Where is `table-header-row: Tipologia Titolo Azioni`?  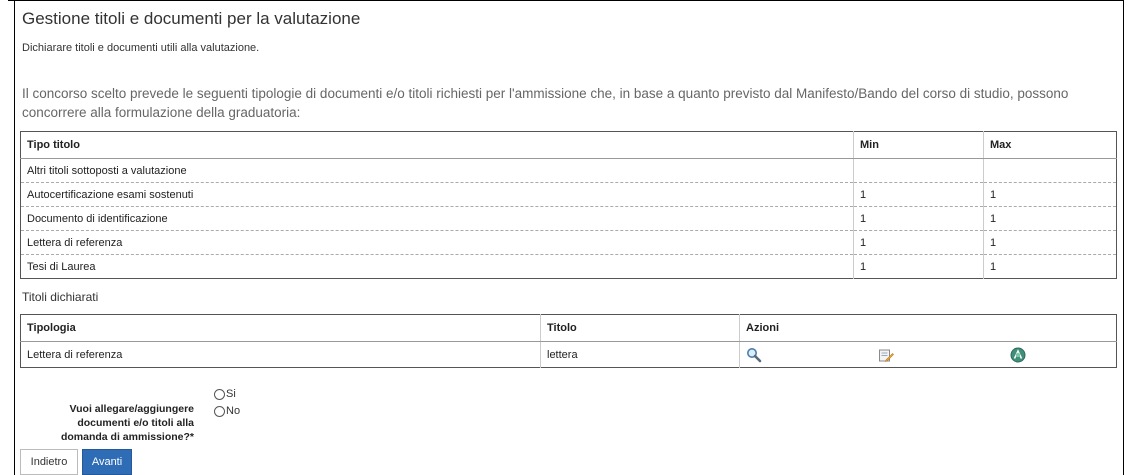
table-header-row: Tipologia Titolo Azioni is located at coordinates (568, 328).